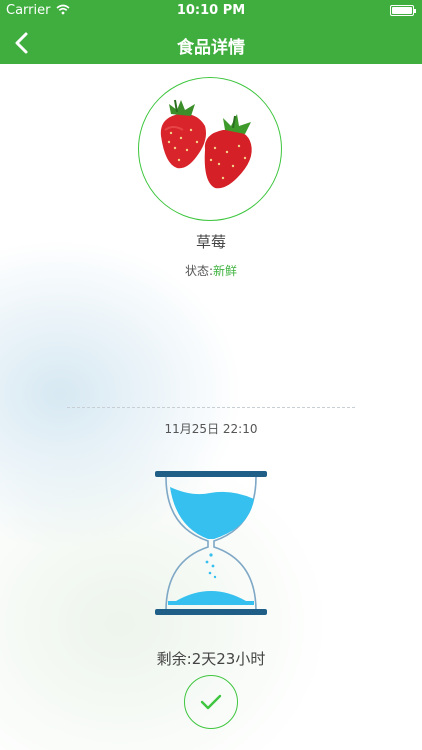 This screenshot has width=422, height=750. What do you see at coordinates (199, 271) in the screenshot?
I see `status-label: 状态:` at bounding box center [199, 271].